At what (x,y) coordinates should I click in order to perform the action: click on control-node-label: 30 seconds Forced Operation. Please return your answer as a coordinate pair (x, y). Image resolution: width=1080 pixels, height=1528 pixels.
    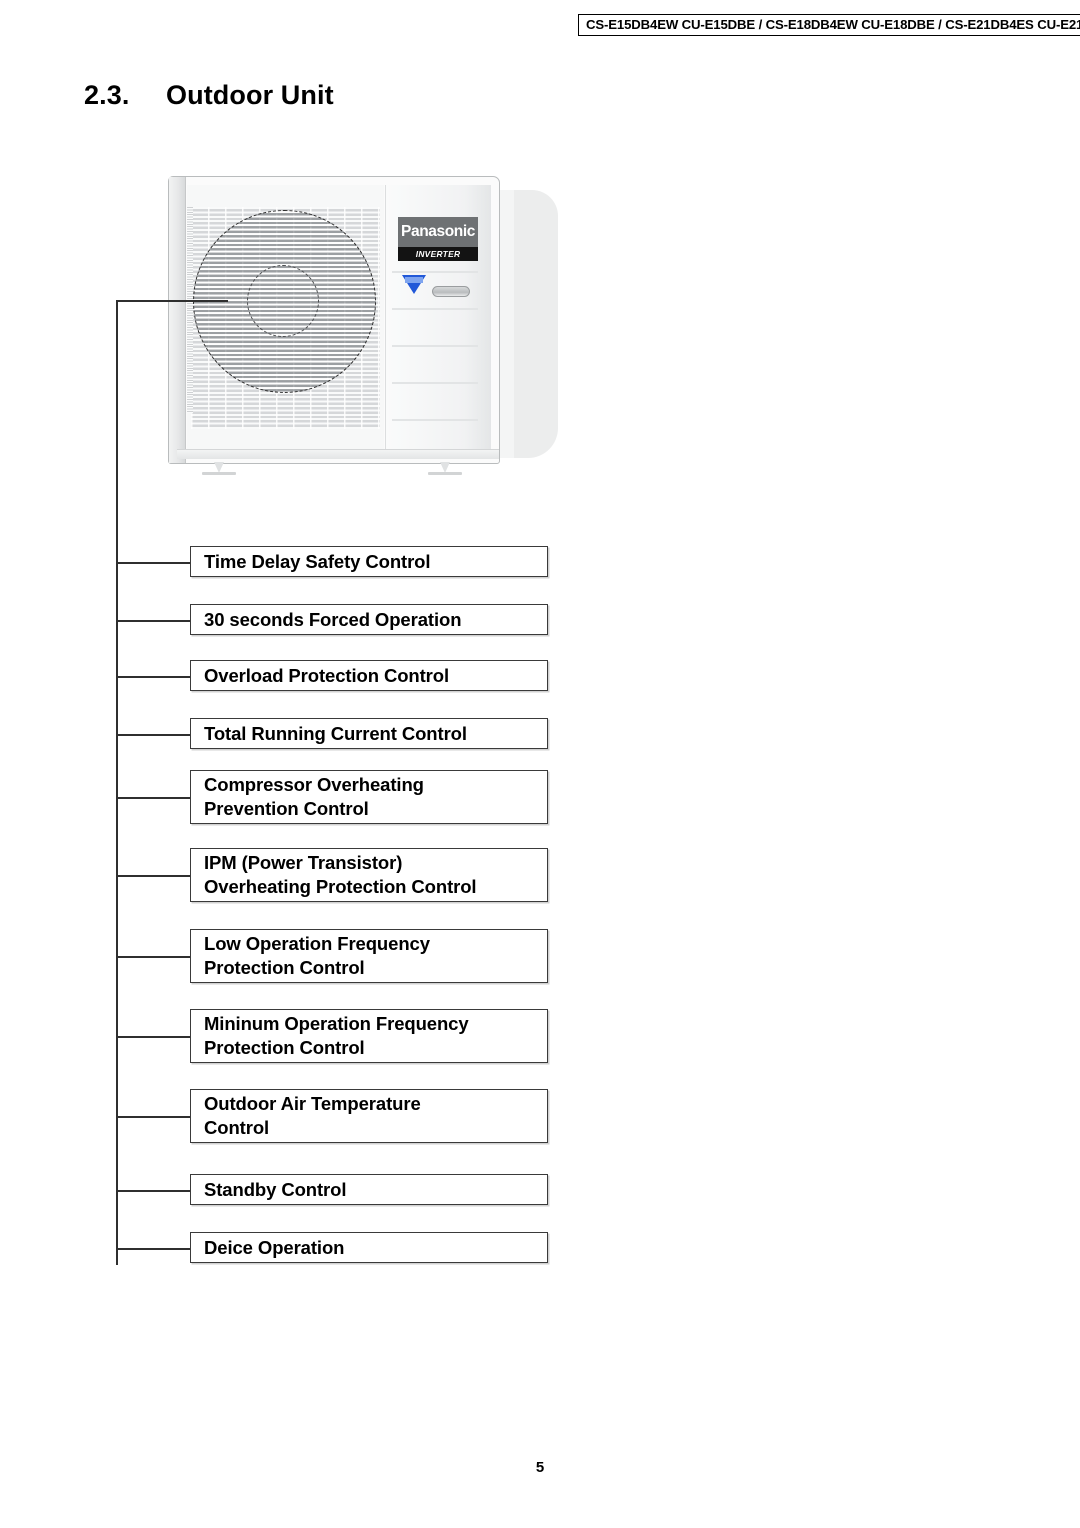
    Looking at the image, I should click on (333, 619).